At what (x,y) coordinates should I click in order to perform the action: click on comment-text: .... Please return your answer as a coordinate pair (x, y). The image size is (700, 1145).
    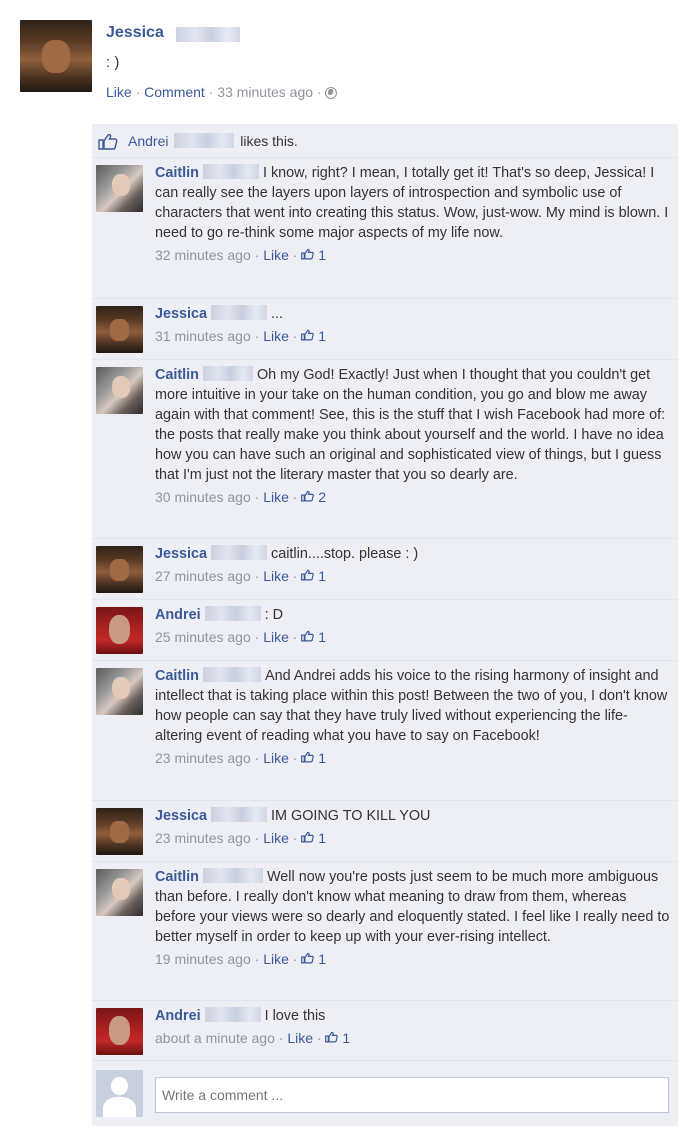
    Looking at the image, I should click on (277, 314).